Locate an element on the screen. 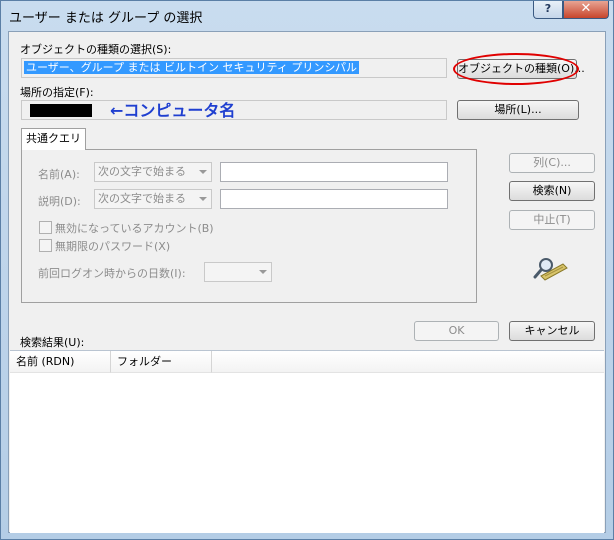 The height and width of the screenshot is (540, 614). description-mode-select: 次の文字で始まる is located at coordinates (153, 199).